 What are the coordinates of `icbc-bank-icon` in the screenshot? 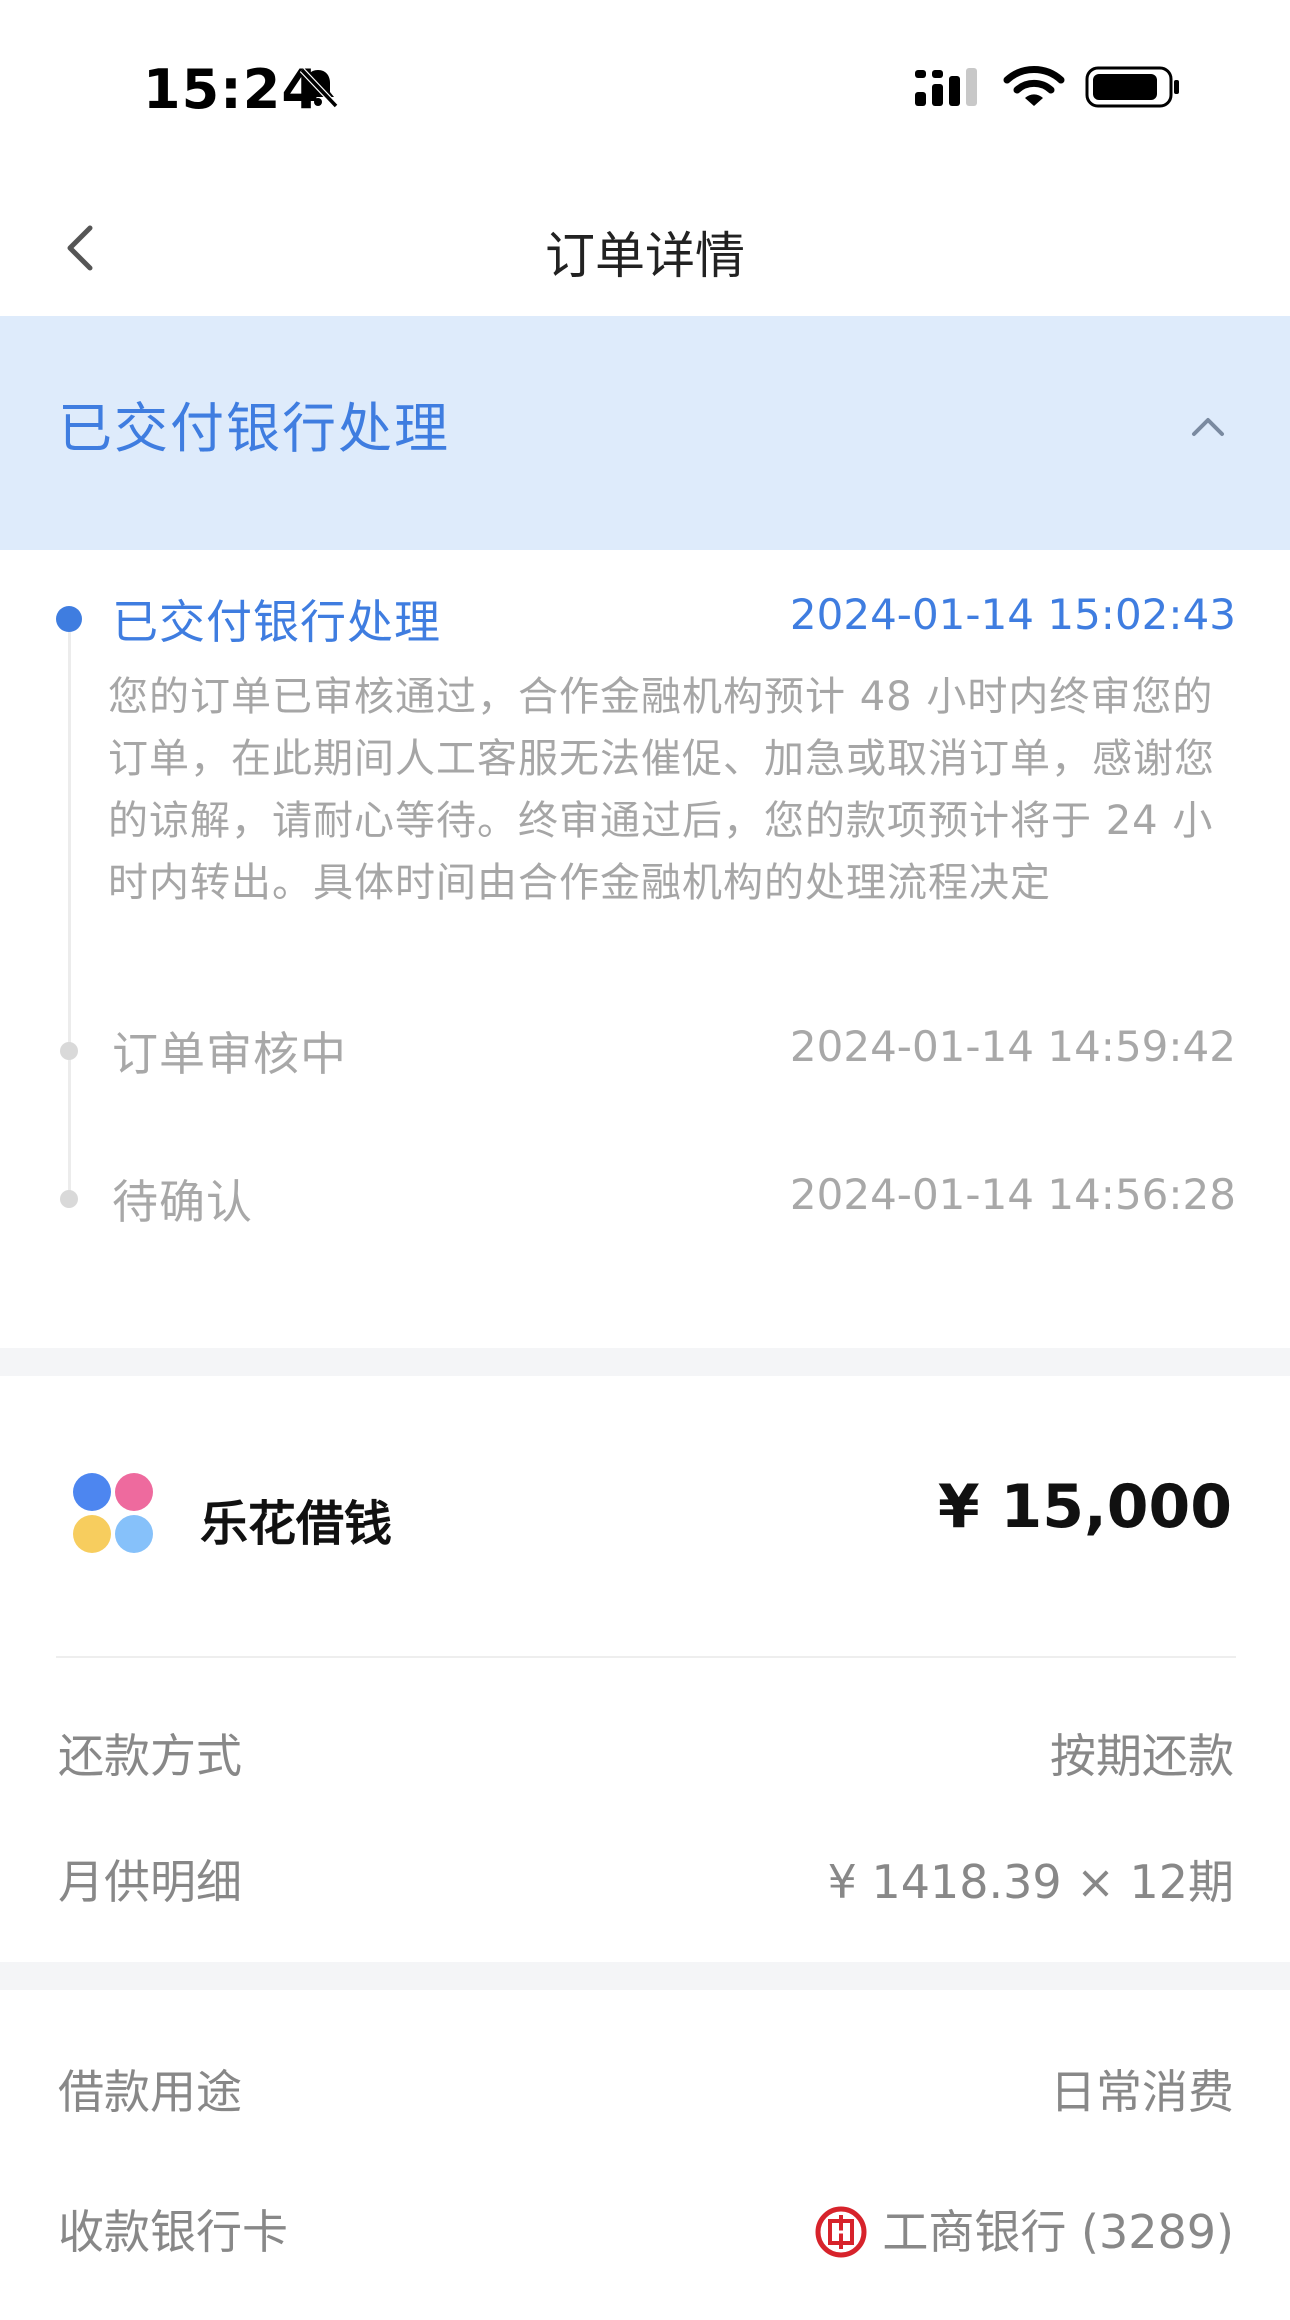 It's located at (841, 2231).